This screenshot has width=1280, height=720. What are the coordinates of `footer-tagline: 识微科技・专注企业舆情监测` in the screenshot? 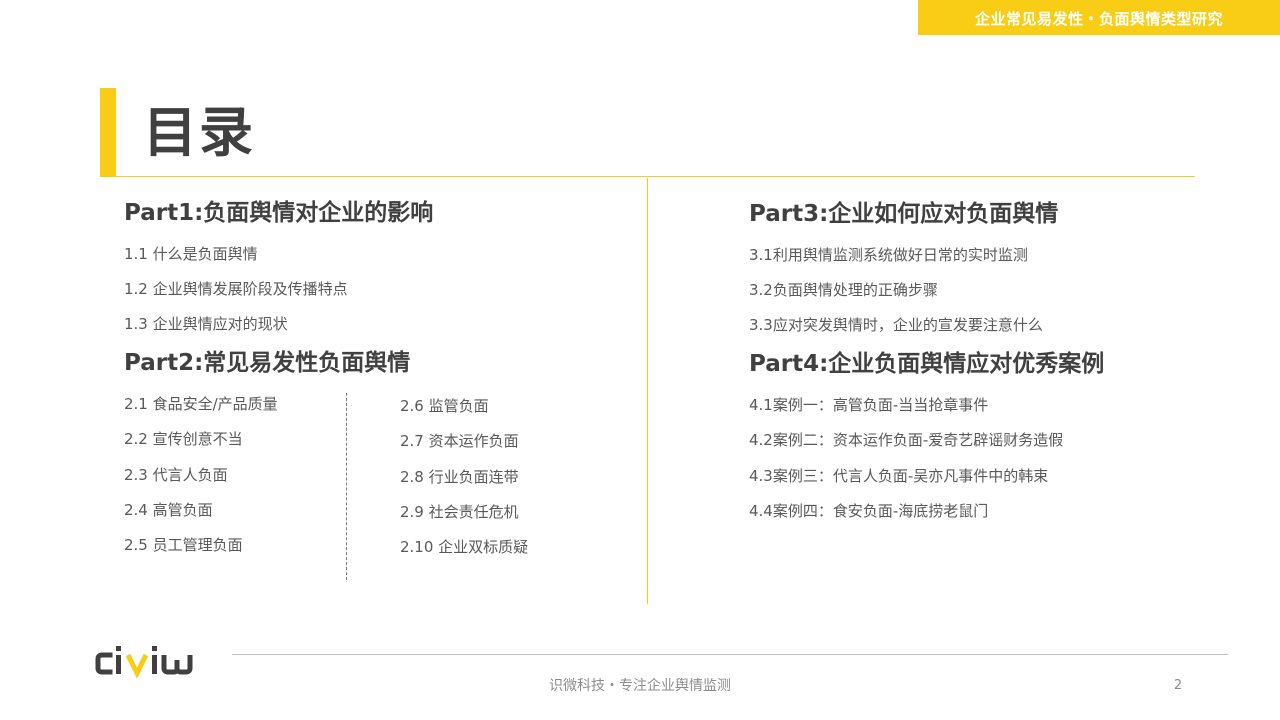 It's located at (640, 686).